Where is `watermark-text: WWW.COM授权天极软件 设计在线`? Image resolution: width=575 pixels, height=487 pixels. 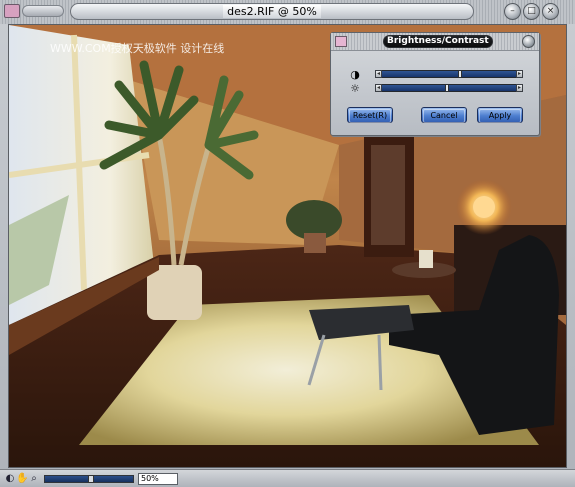 watermark-text: WWW.COM授权天极软件 设计在线 is located at coordinates (137, 48).